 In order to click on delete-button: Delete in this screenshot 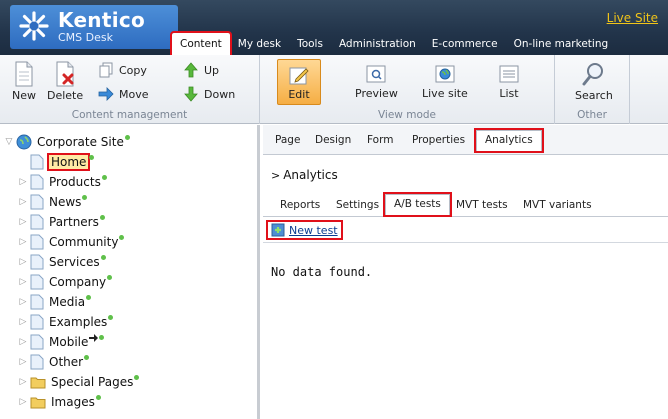, I will do `click(65, 81)`.